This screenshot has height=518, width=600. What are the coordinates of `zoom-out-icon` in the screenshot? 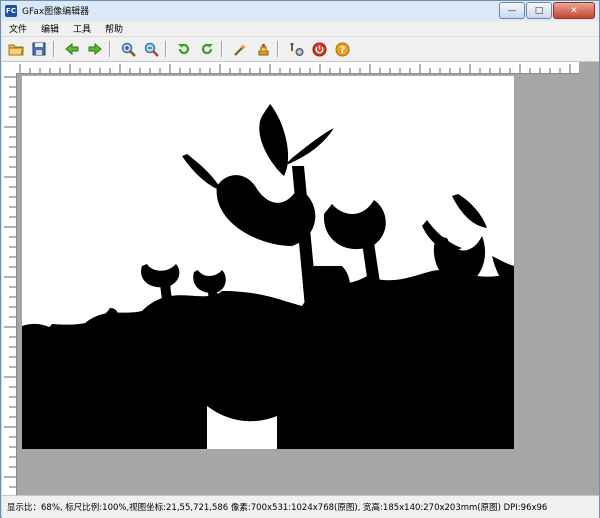 It's located at (151, 49).